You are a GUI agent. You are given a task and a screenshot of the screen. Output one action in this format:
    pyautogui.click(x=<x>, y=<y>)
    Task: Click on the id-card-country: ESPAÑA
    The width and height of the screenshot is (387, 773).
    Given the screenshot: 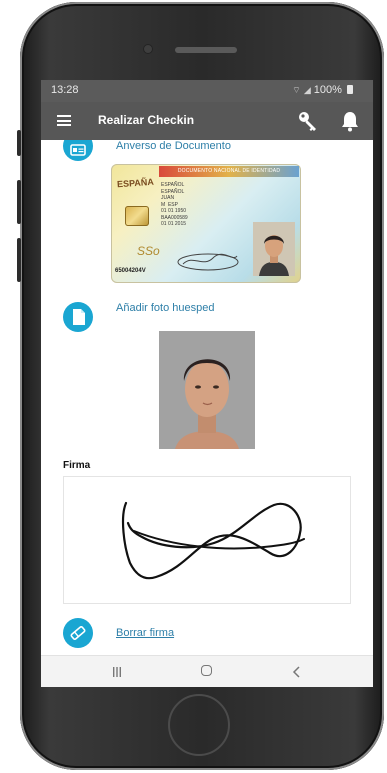 What is the action you would take?
    pyautogui.click(x=135, y=183)
    